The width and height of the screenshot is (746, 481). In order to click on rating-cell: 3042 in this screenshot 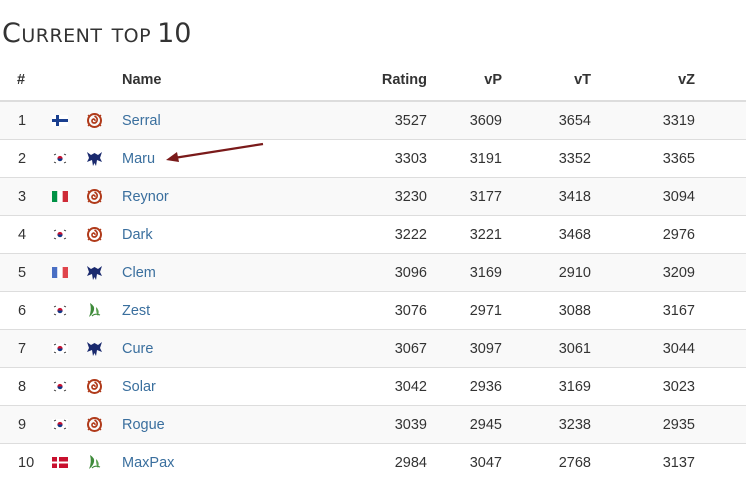, I will do `click(386, 386)`.